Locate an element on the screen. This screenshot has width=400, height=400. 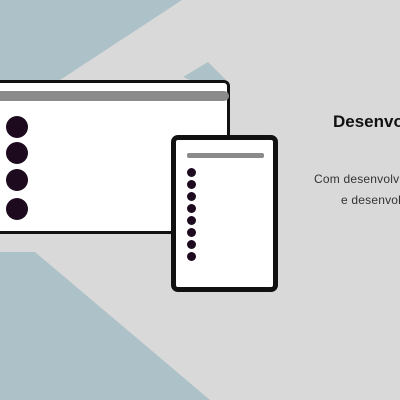
top-center-accent-shape is located at coordinates (204, 71).